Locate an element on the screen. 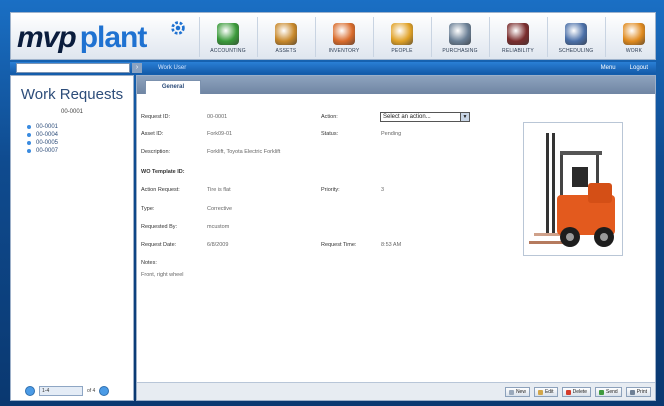 This screenshot has width=664, height=406. list-item-label: 00-0004 is located at coordinates (47, 135).